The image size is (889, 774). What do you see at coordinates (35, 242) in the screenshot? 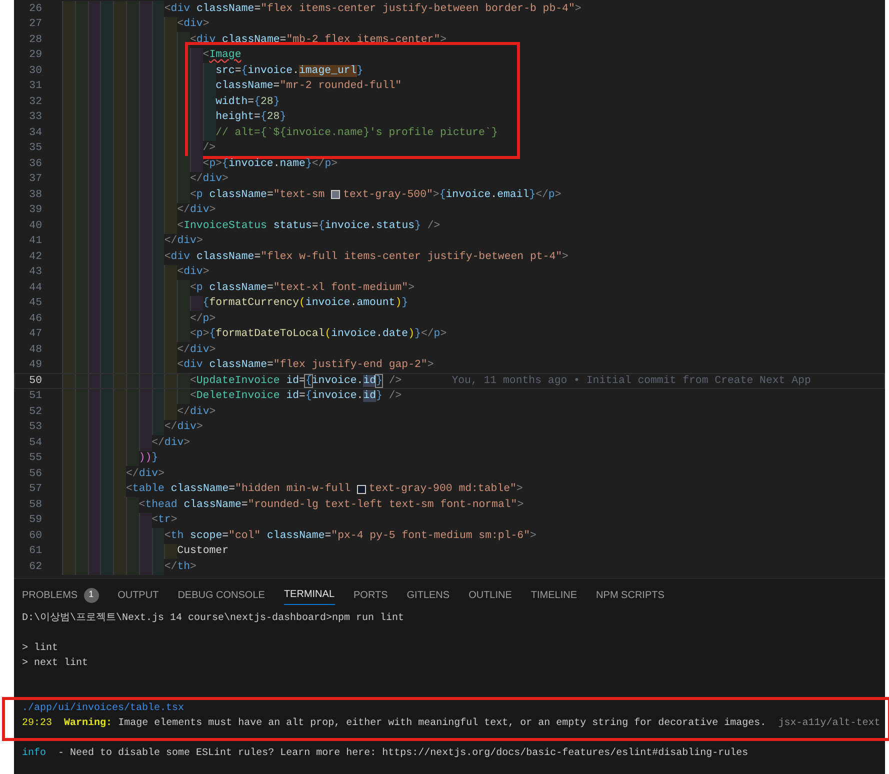
I see `line-number: 41` at bounding box center [35, 242].